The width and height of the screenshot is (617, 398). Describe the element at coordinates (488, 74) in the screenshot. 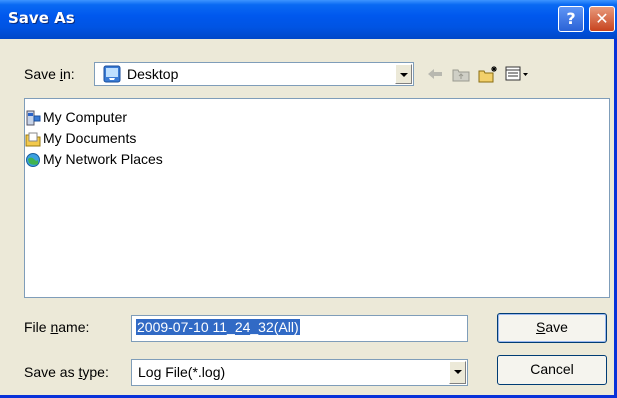

I see `new-folder-icon` at that location.